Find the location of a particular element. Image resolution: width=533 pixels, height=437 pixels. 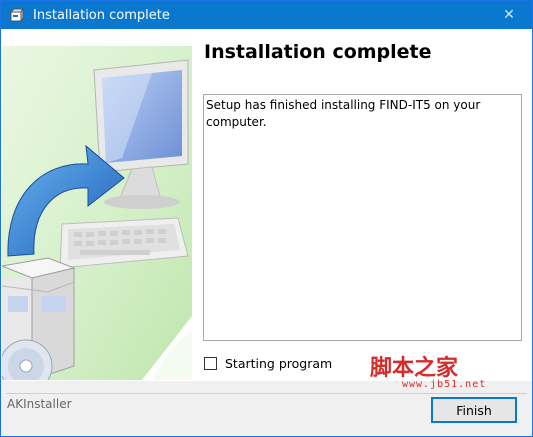

start-program-option: Starting program is located at coordinates (268, 363).